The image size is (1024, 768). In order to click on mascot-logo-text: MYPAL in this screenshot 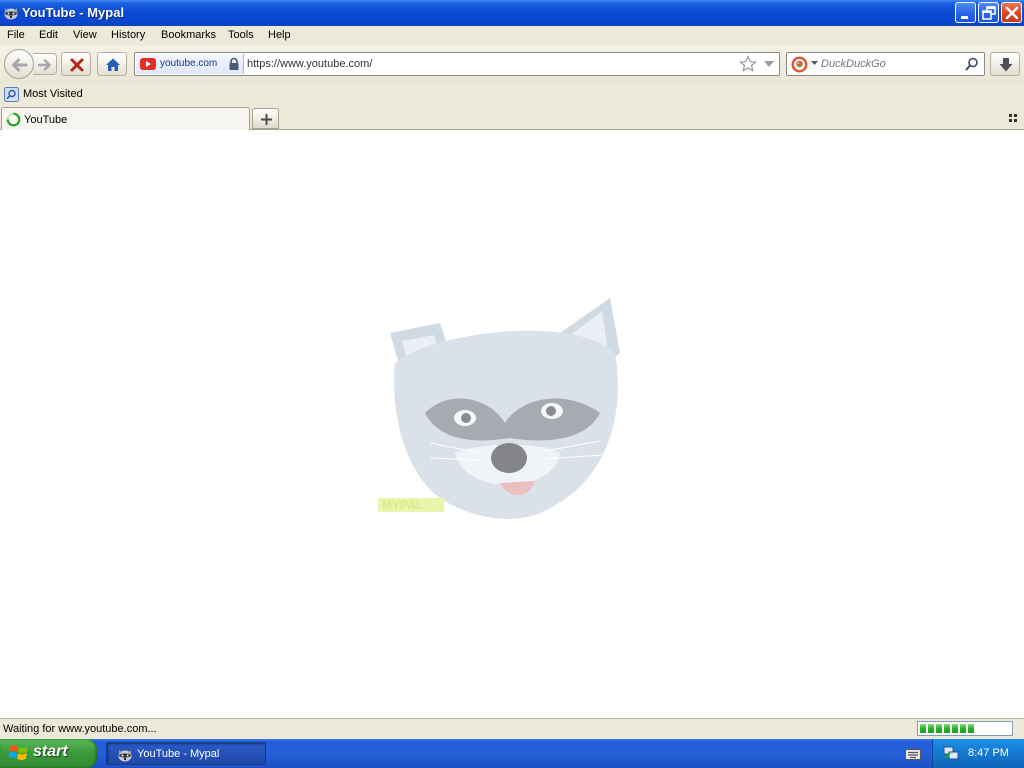, I will do `click(402, 505)`.